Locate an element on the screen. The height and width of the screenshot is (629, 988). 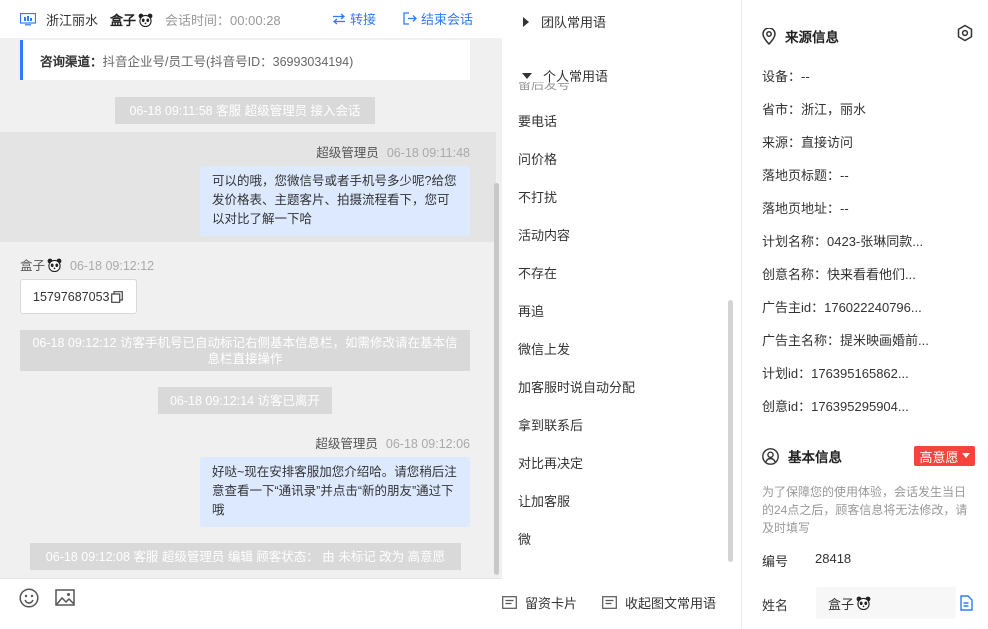
user-icon is located at coordinates (770, 456).